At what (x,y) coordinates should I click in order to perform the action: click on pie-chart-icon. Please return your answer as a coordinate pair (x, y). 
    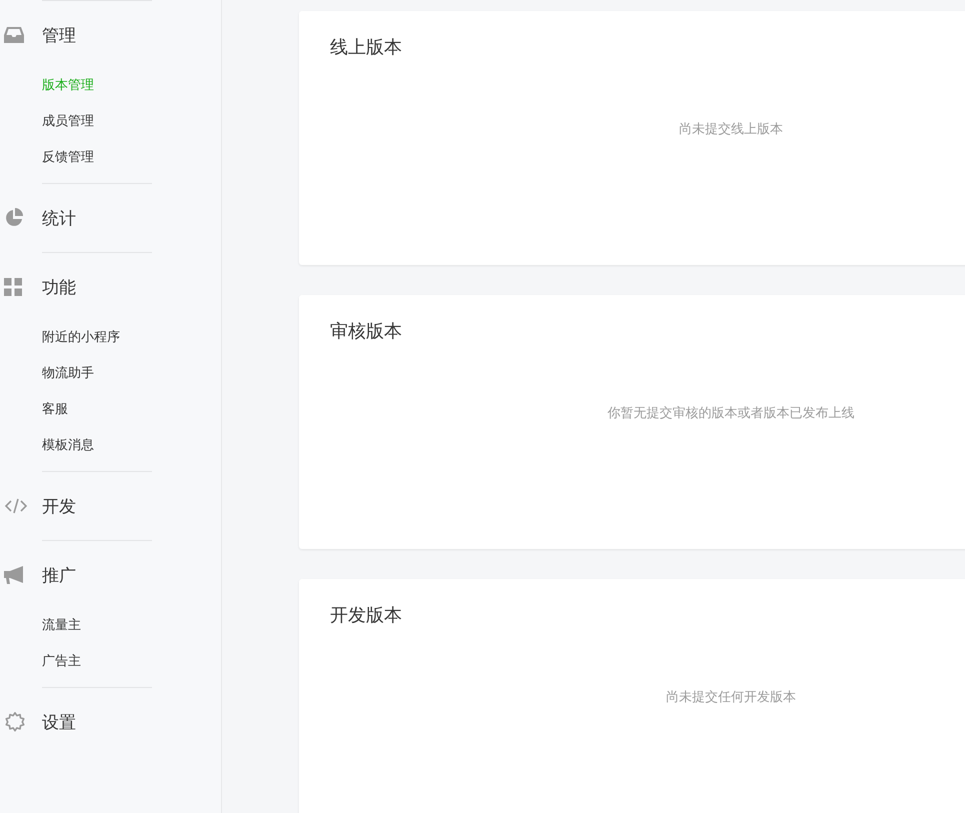
    Looking at the image, I should click on (14, 218).